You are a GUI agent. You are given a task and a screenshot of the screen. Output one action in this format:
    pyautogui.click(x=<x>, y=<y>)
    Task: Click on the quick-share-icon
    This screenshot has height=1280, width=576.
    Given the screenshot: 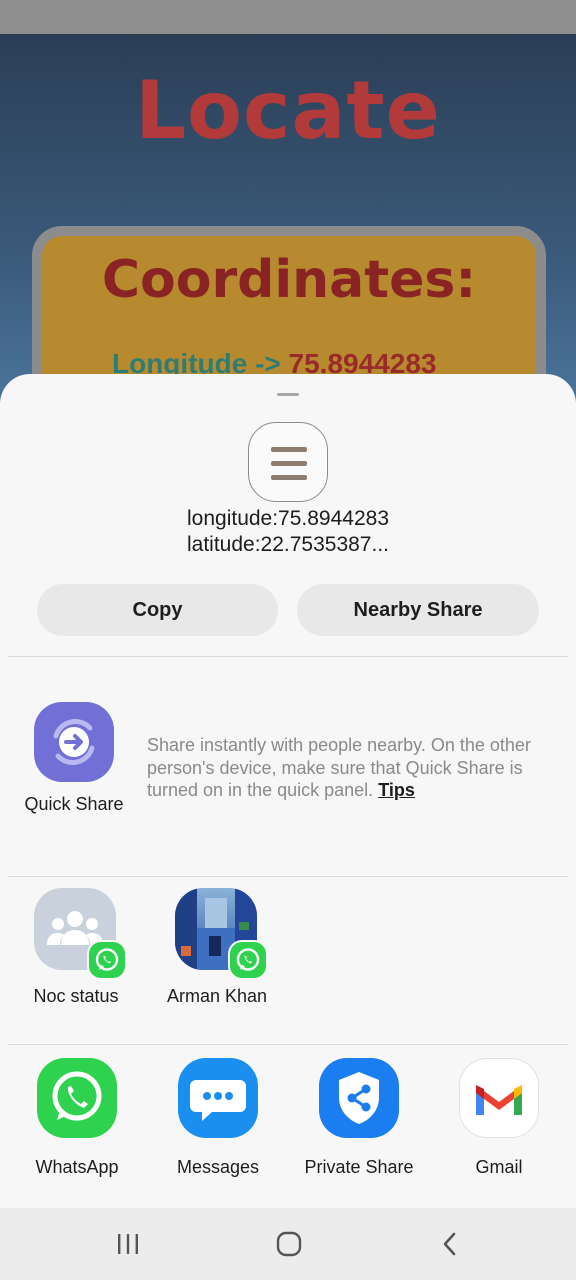 What is the action you would take?
    pyautogui.click(x=74, y=742)
    